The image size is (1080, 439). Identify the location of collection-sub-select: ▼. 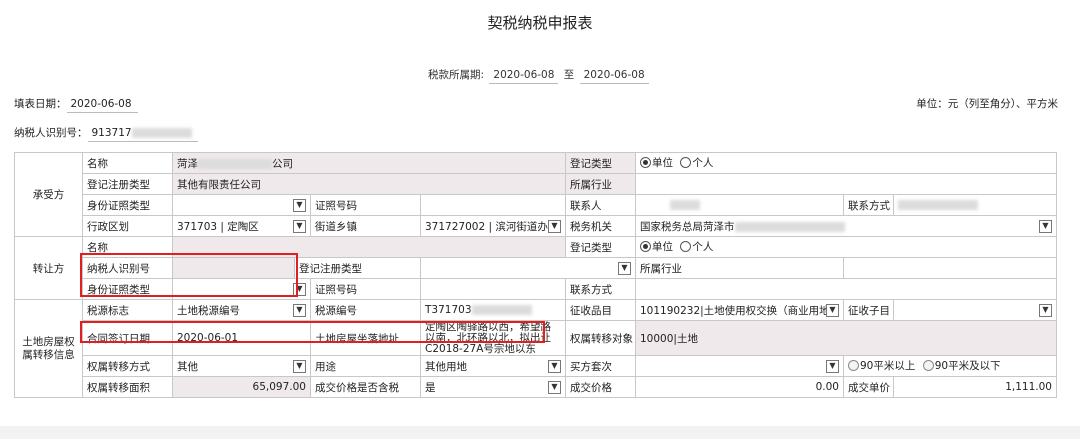
(975, 310).